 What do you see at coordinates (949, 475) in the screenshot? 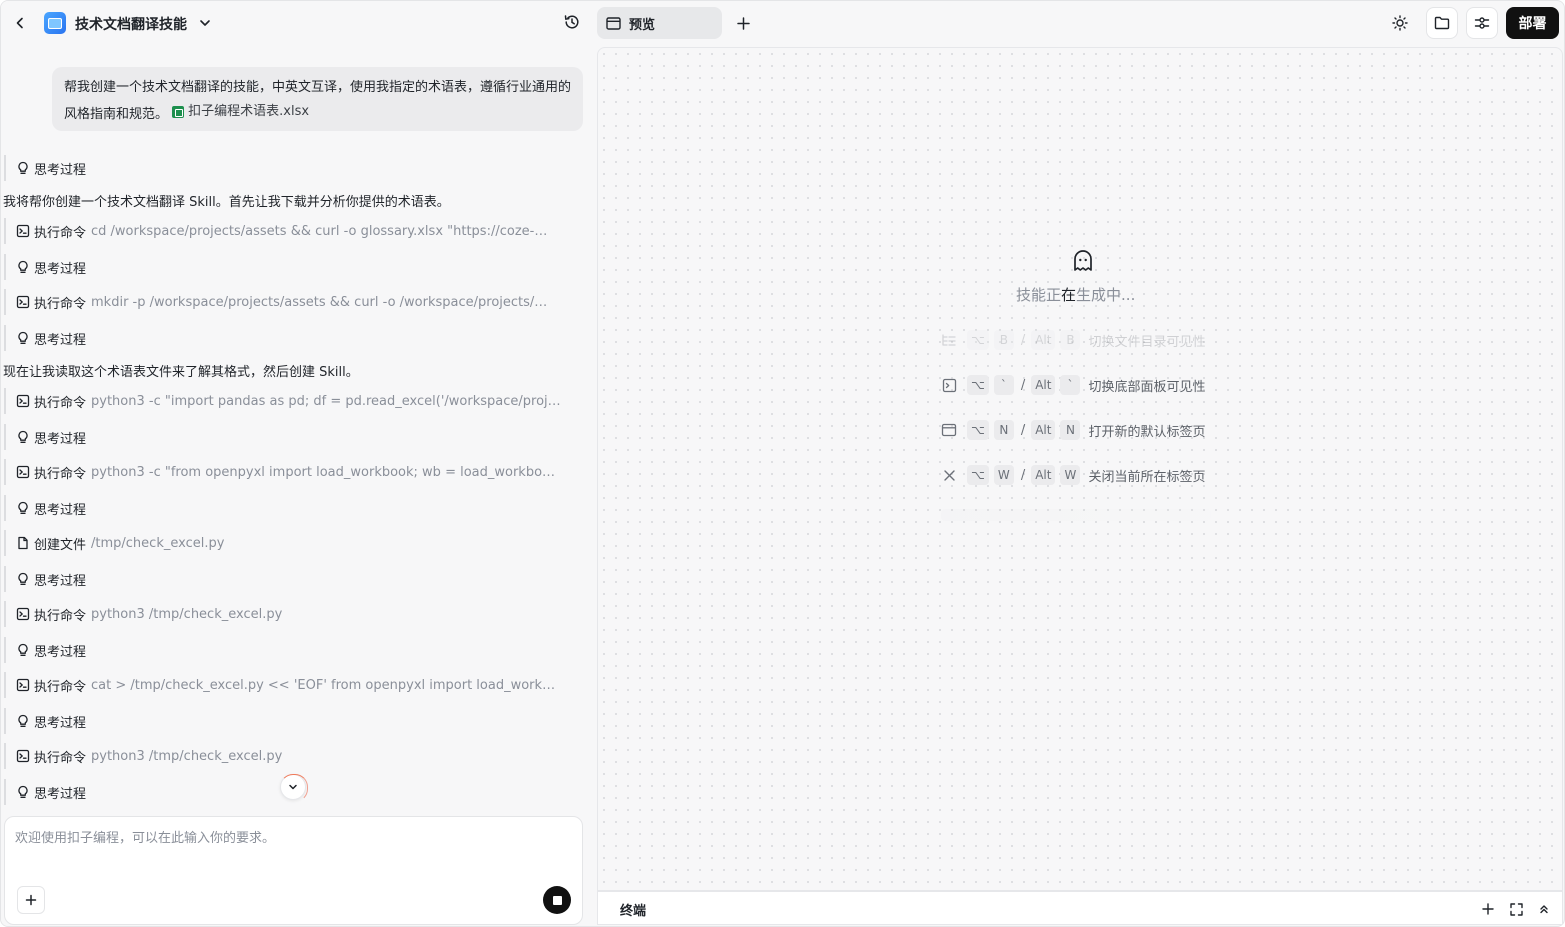
I see `close-icon` at bounding box center [949, 475].